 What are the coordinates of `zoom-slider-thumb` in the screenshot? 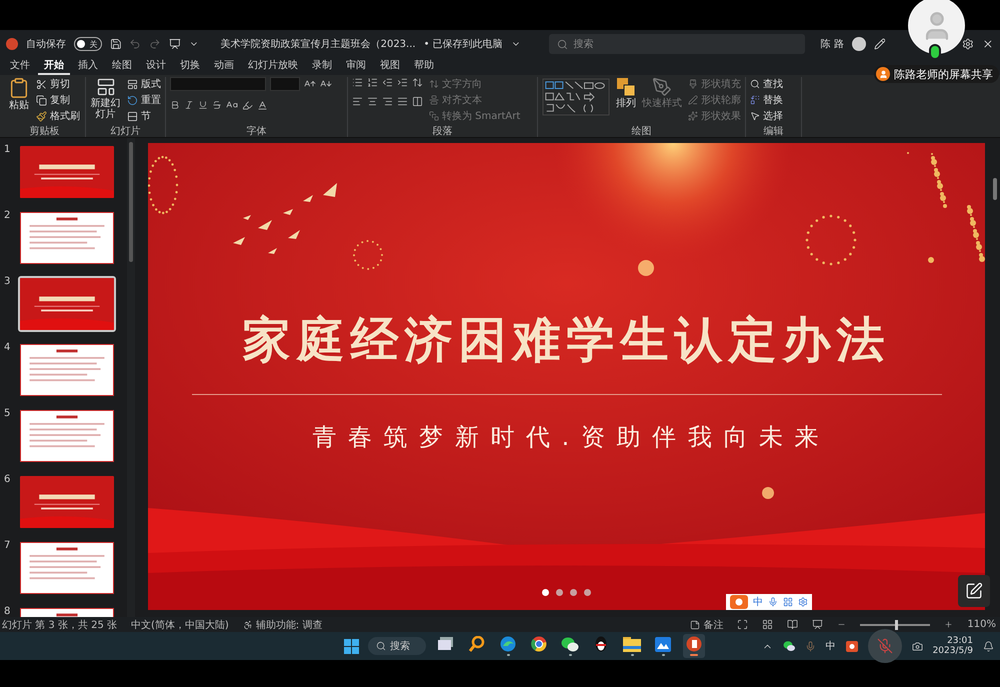 It's located at (896, 625).